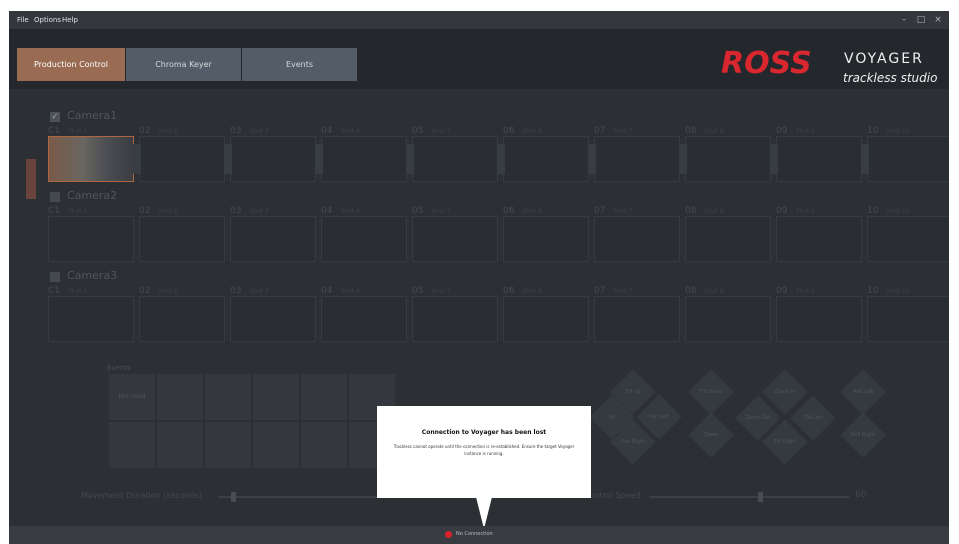 The width and height of the screenshot is (959, 544). Describe the element at coordinates (704, 291) in the screenshot. I see `shot-label: 08 Shot 8` at that location.